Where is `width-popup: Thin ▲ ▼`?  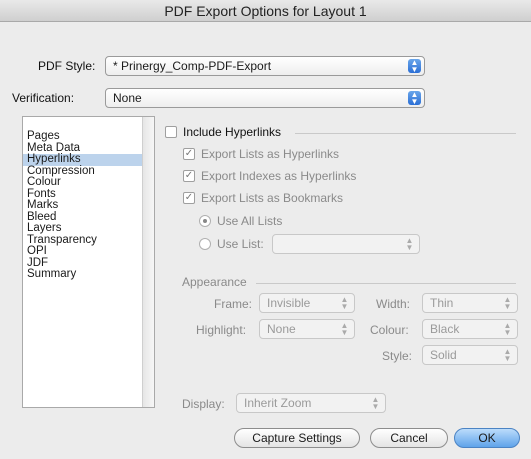
width-popup: Thin ▲ ▼ is located at coordinates (470, 303).